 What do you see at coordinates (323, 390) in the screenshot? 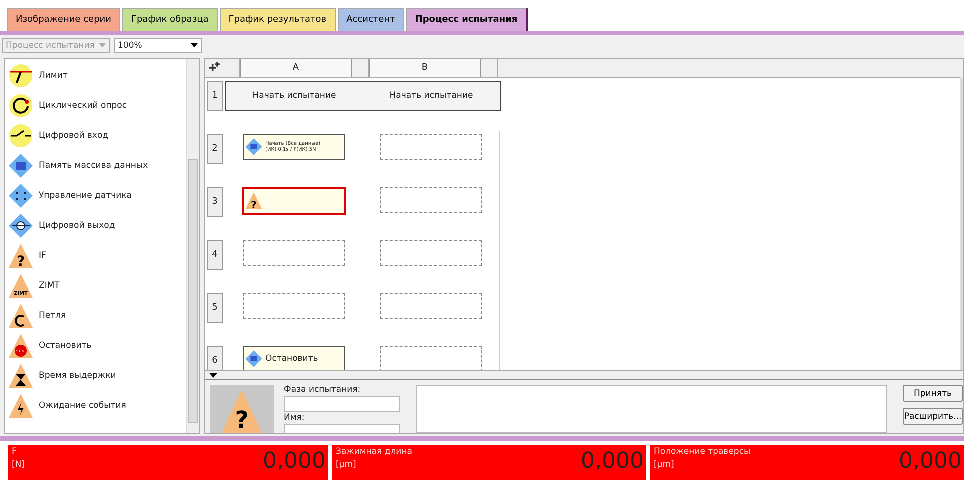
I see `field-label: Фаза испытания:` at bounding box center [323, 390].